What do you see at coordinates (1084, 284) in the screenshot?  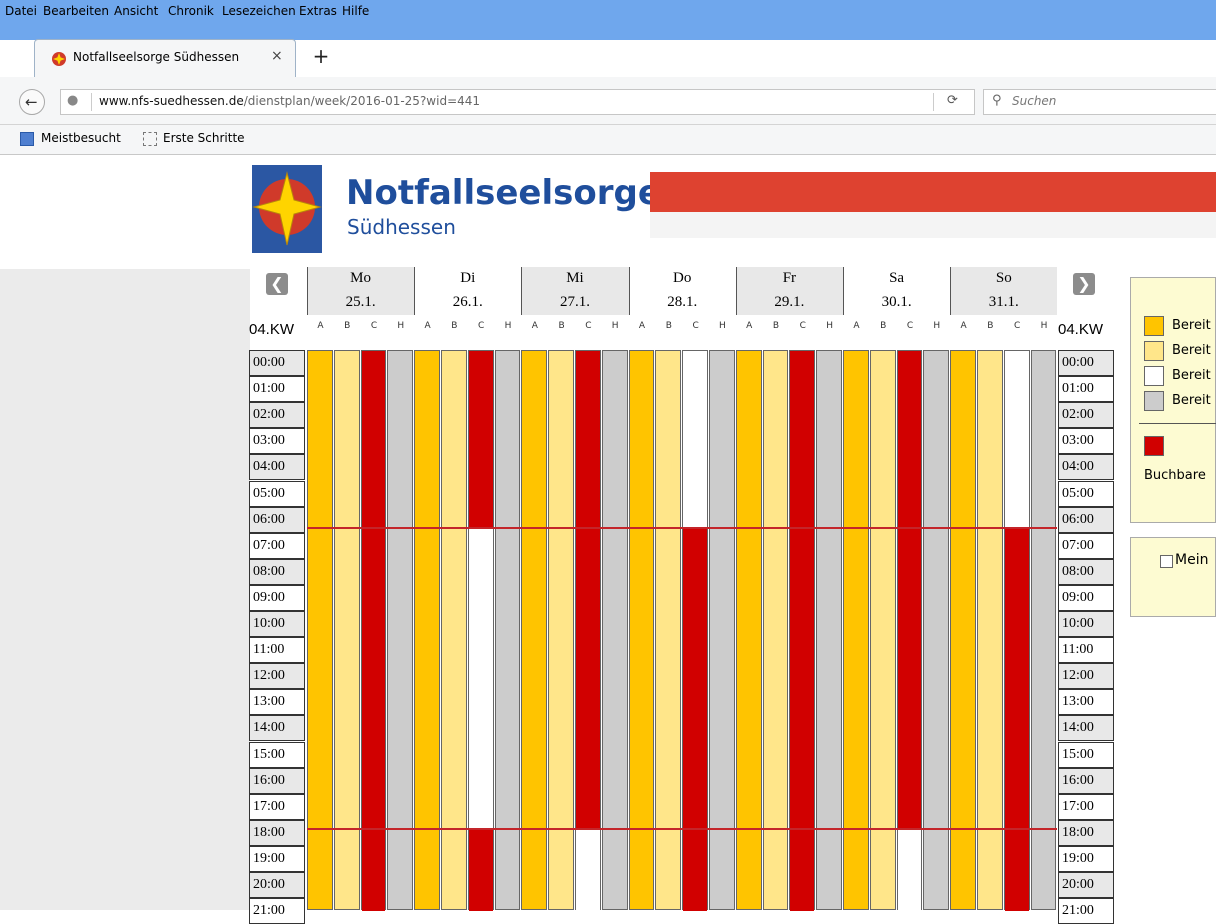 I see `next-week-icon: ❯` at bounding box center [1084, 284].